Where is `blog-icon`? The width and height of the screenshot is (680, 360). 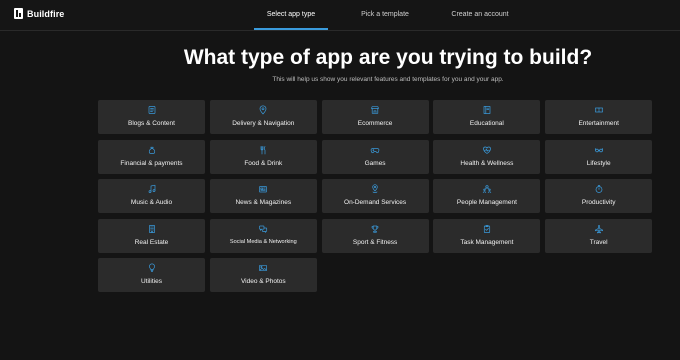
blog-icon is located at coordinates (152, 110).